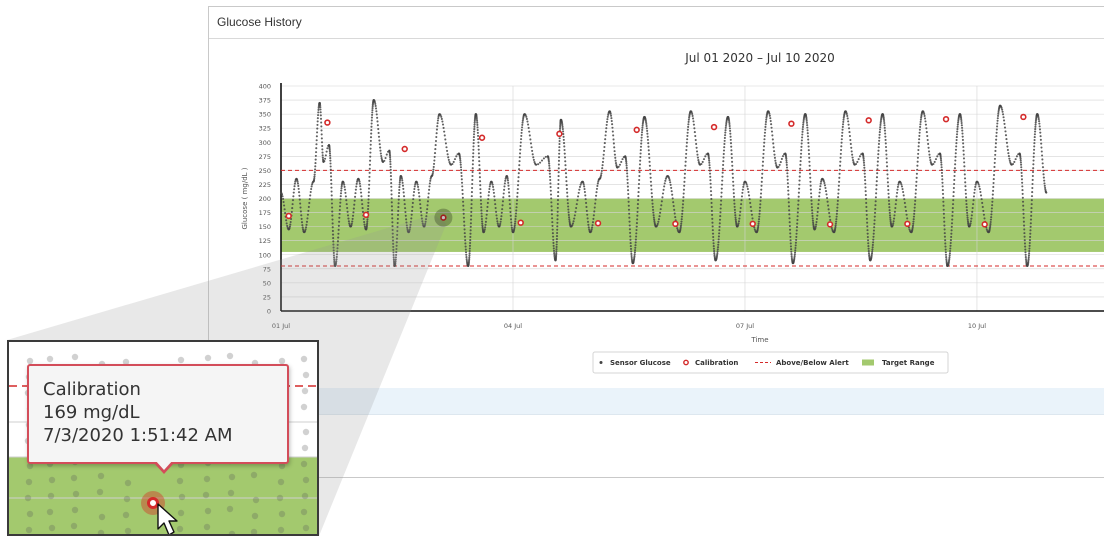  I want to click on legend-calibration-marker, so click(686, 362).